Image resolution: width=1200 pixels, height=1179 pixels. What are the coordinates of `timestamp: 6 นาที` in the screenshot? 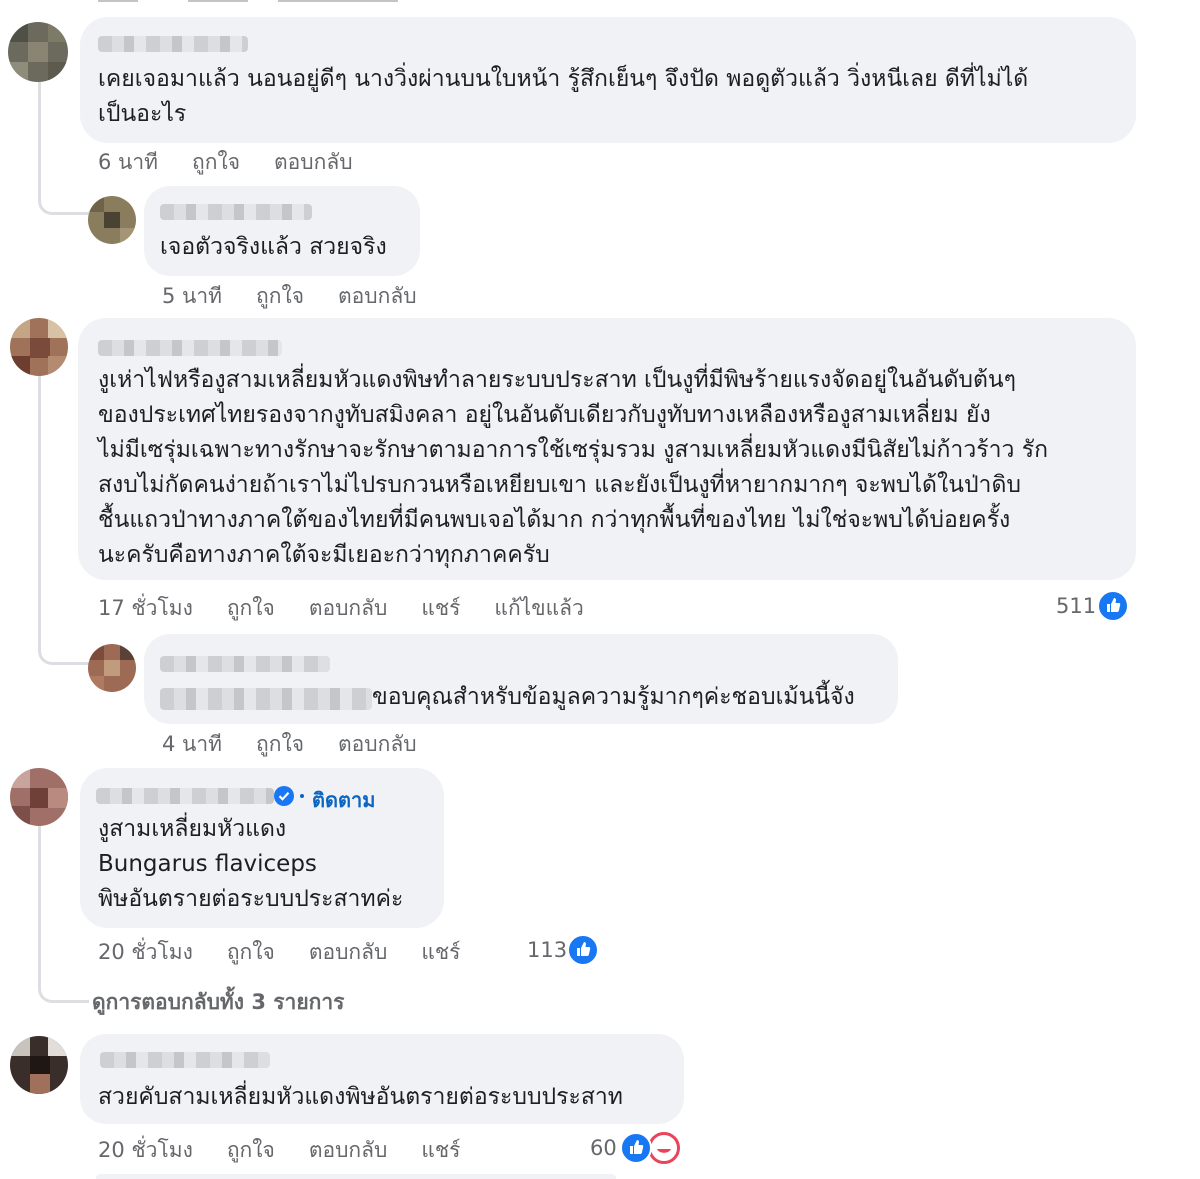 It's located at (128, 162).